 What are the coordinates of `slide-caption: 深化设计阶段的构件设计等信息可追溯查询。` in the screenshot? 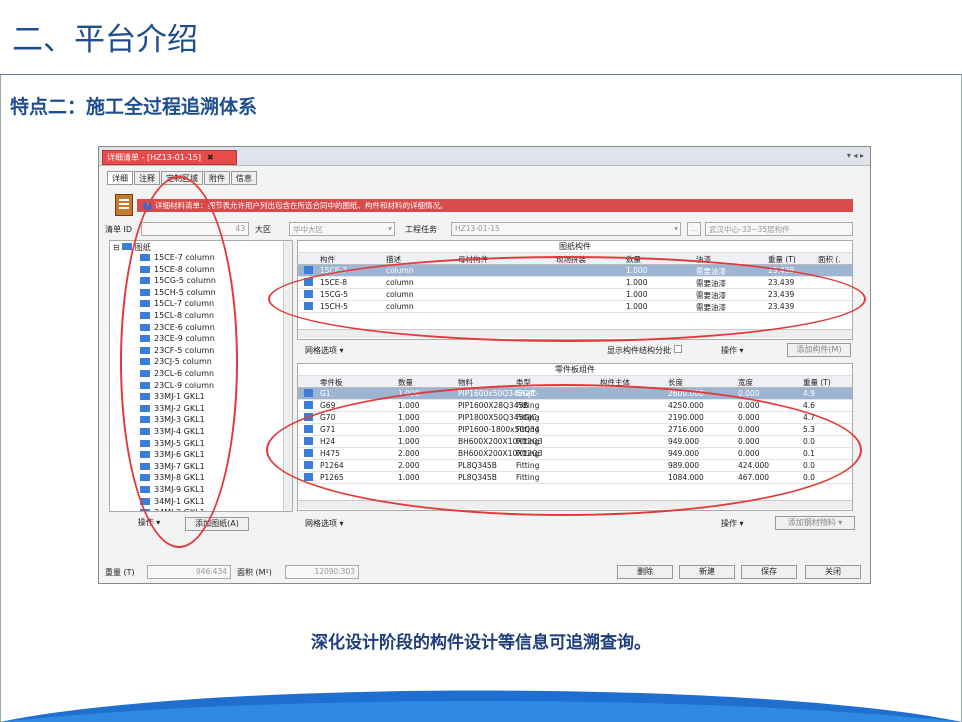 It's located at (481, 643).